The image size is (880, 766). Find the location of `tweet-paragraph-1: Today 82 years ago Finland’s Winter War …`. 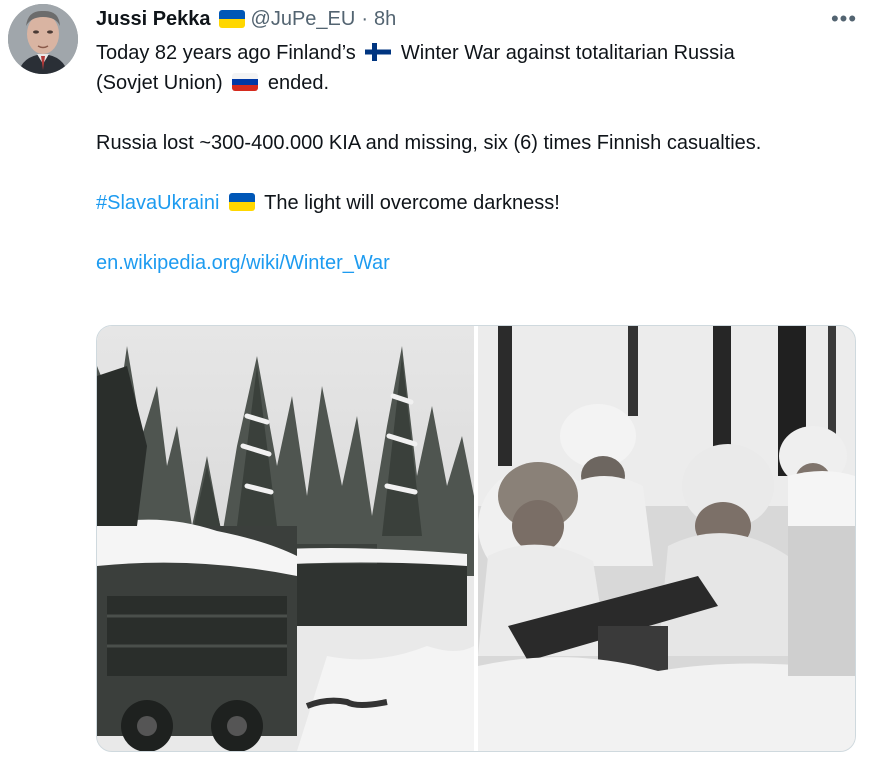

tweet-paragraph-1: Today 82 years ago Finland’s Winter War … is located at coordinates (476, 68).